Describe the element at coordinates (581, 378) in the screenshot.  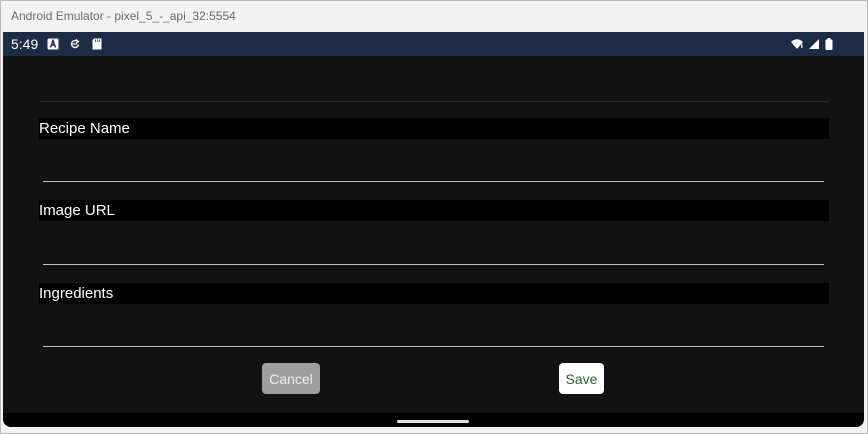
I see `save-button: Save` at that location.